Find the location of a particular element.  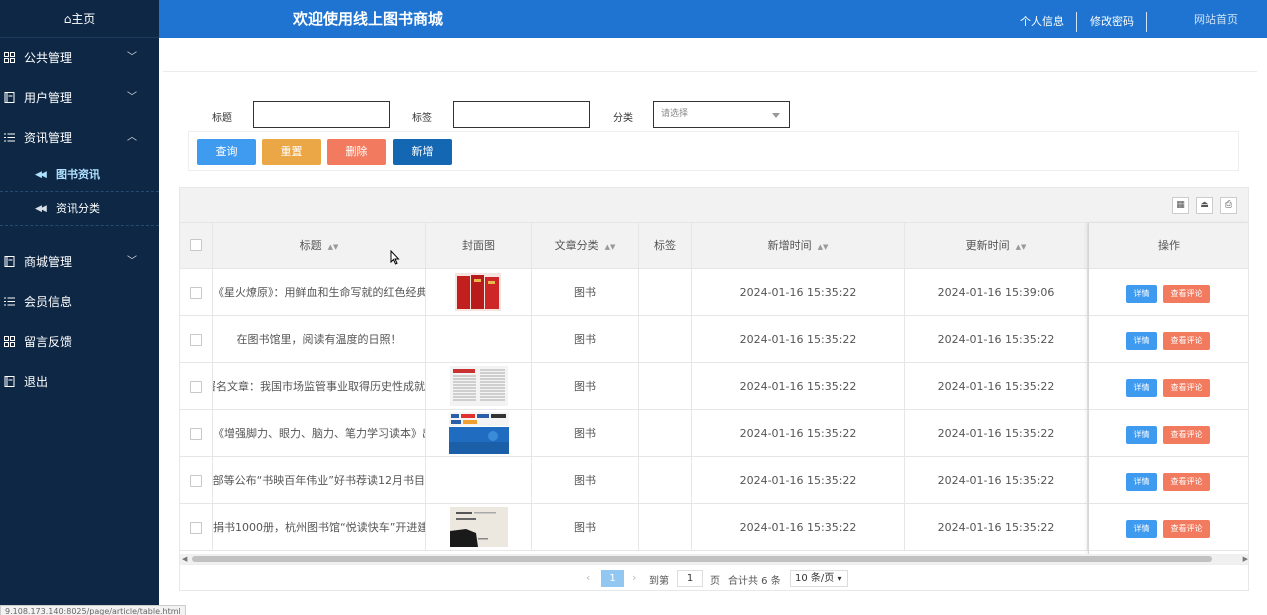

column-tag: 标签 is located at coordinates (665, 246).